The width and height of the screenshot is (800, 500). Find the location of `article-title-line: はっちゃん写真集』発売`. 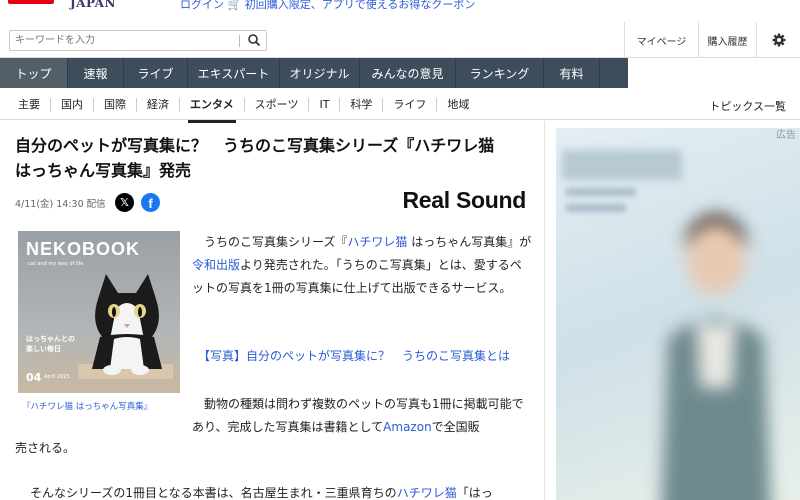

article-title-line: はっちゃん写真集』発売 is located at coordinates (103, 170).